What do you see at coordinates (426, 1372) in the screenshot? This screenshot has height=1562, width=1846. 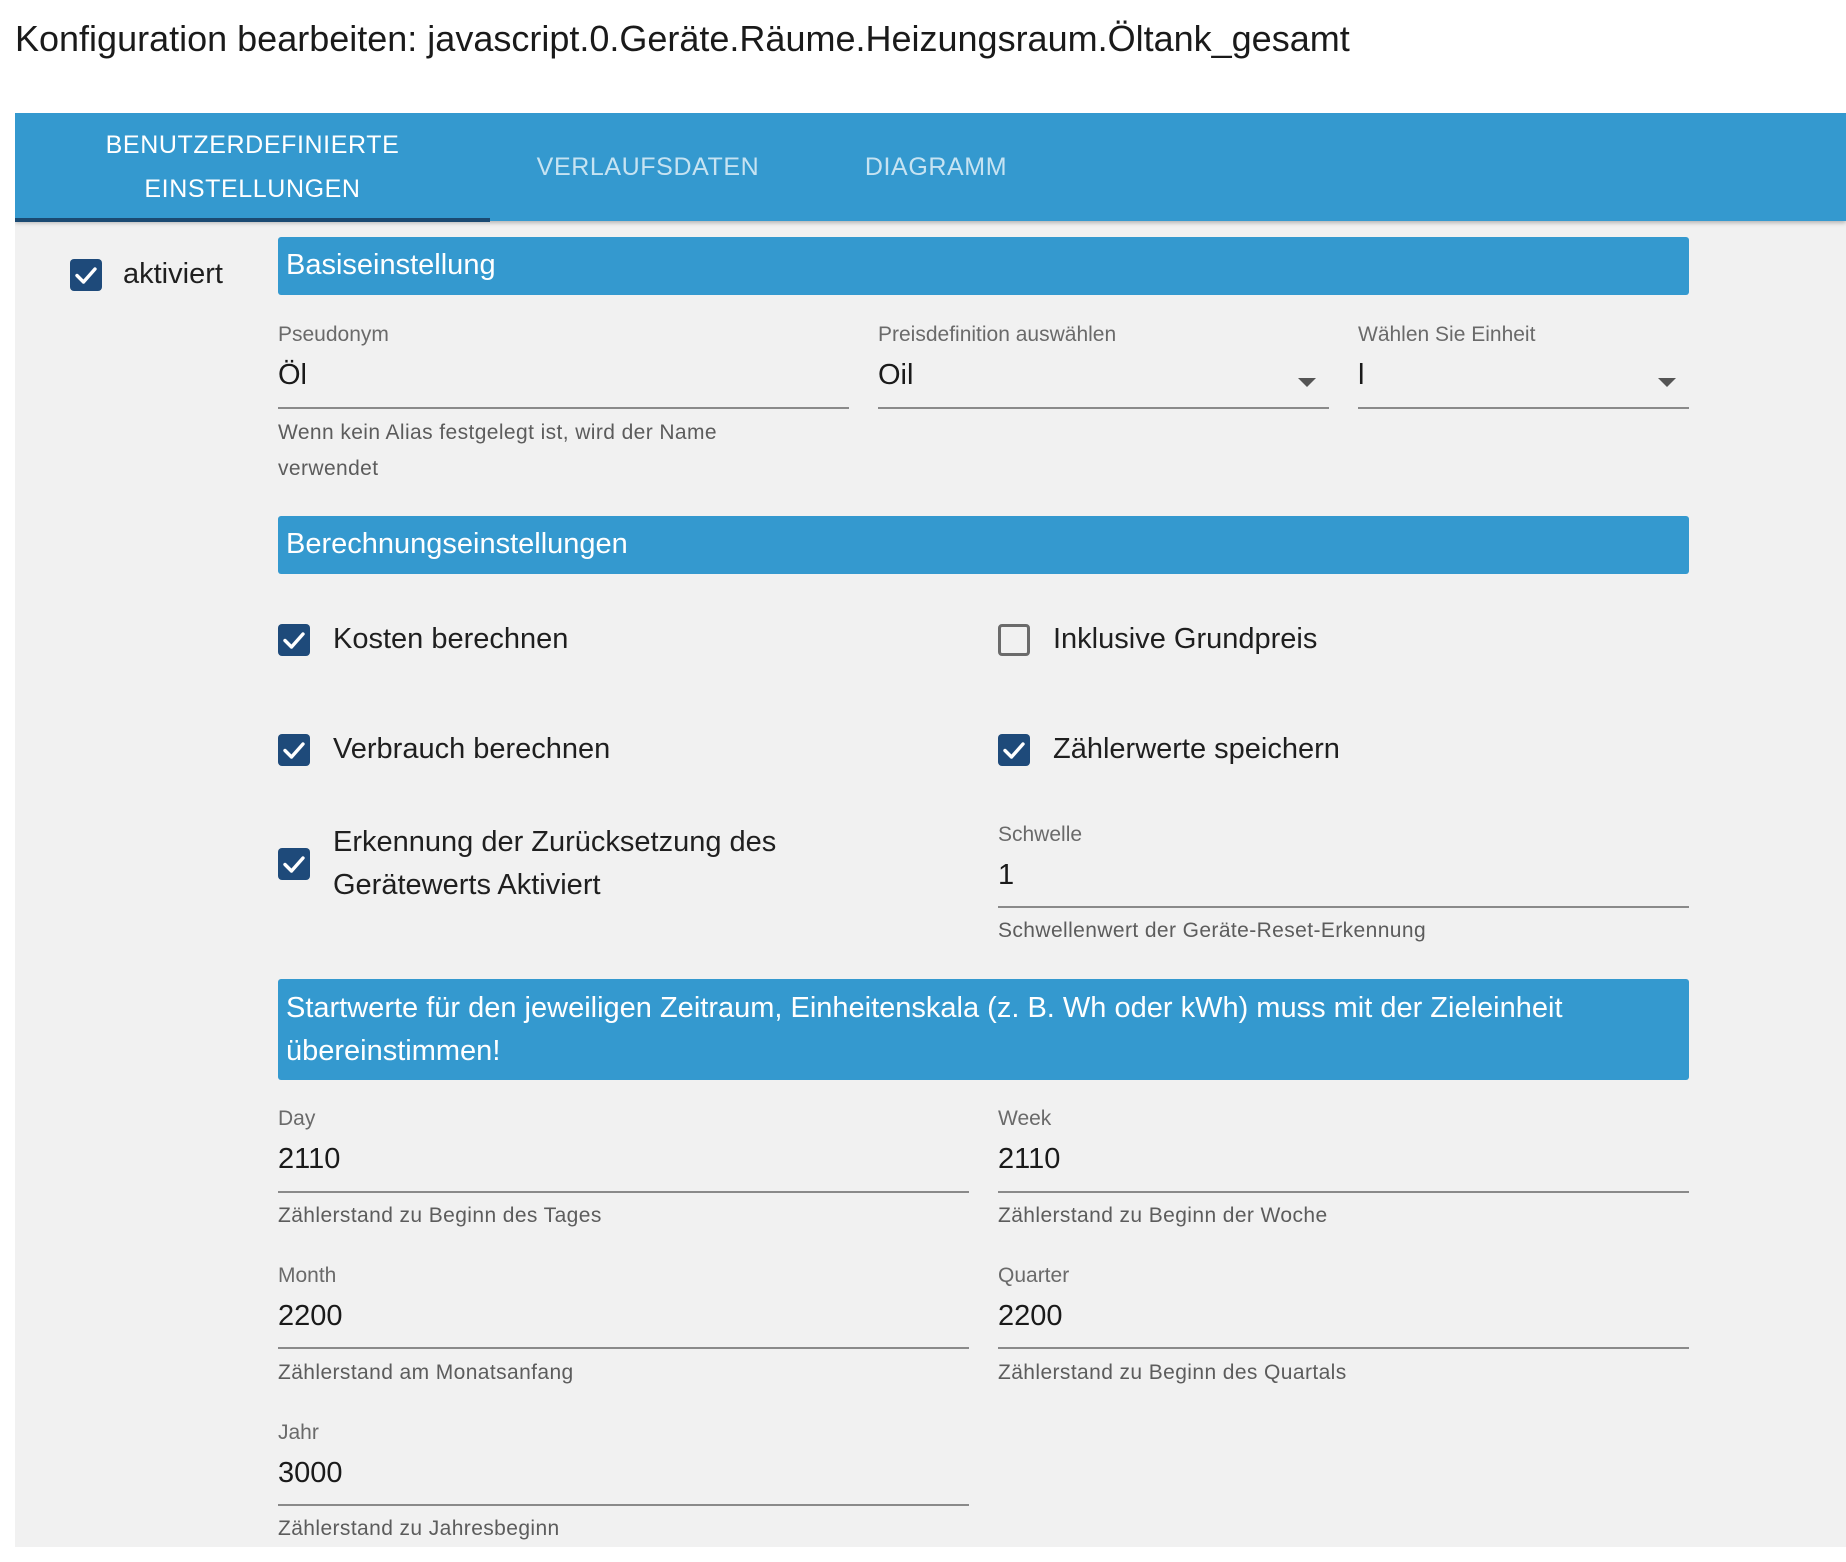 I see `month-helper-text: Zählerstand am Monatsanfang` at bounding box center [426, 1372].